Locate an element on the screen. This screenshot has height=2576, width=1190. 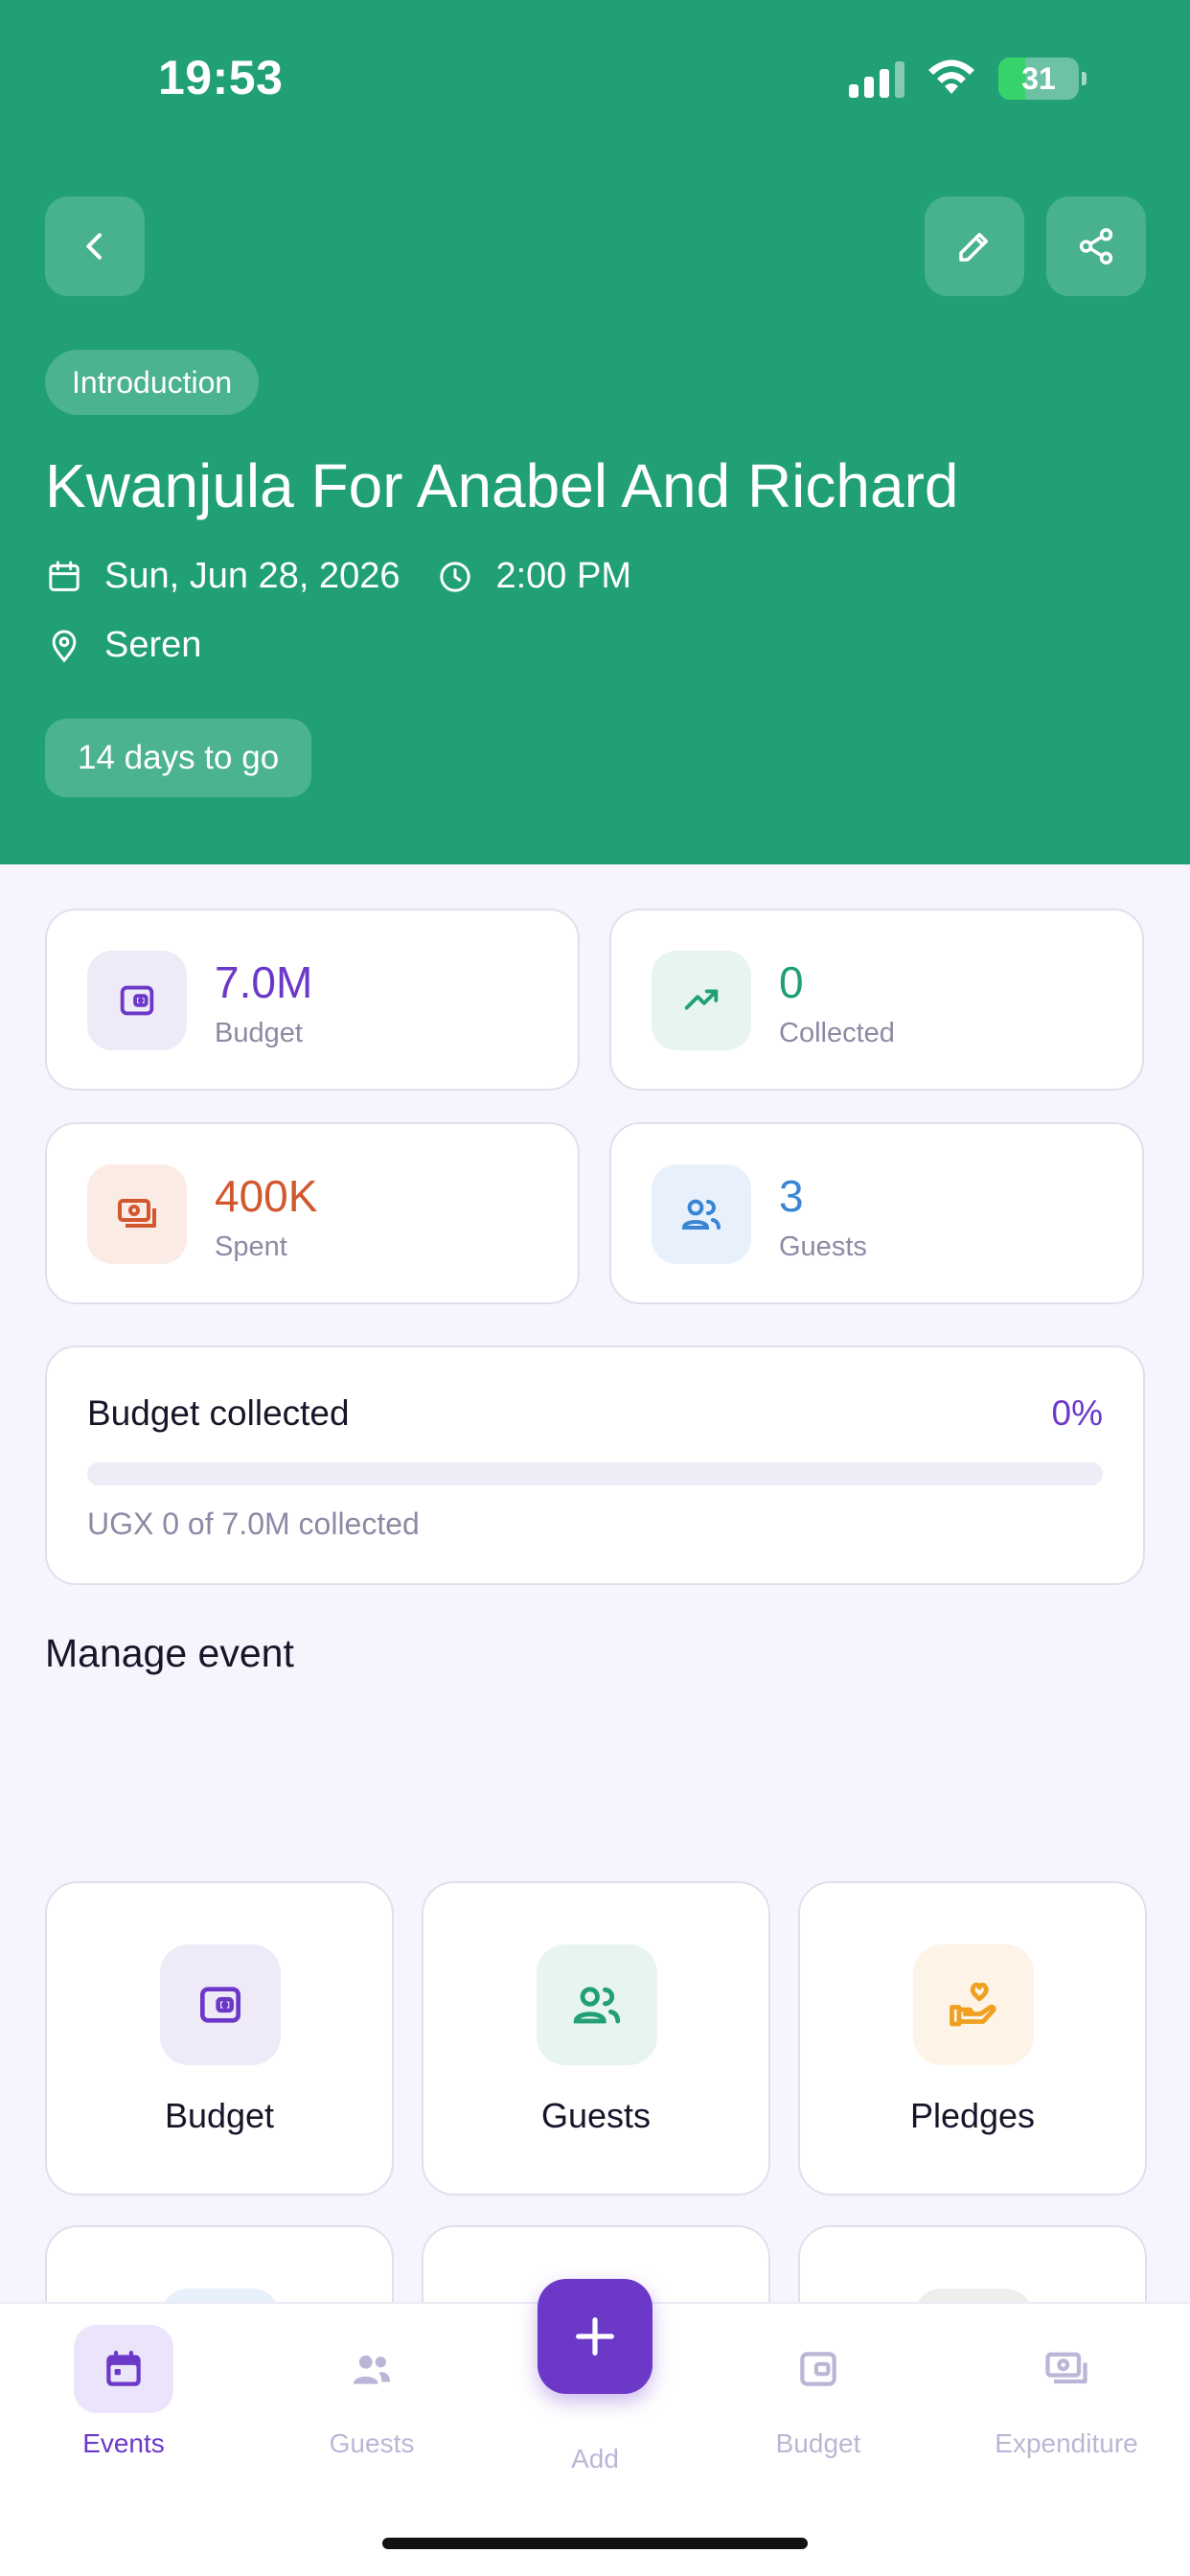
event-location: Seren is located at coordinates (123, 645).